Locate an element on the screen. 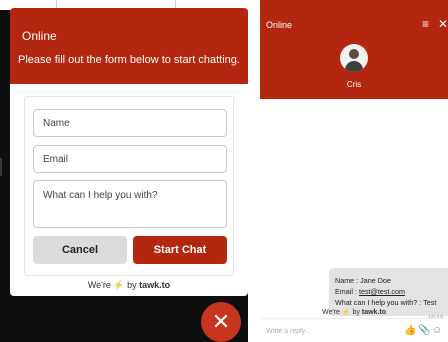 This screenshot has width=448, height=342. email-input: Email is located at coordinates (130, 159).